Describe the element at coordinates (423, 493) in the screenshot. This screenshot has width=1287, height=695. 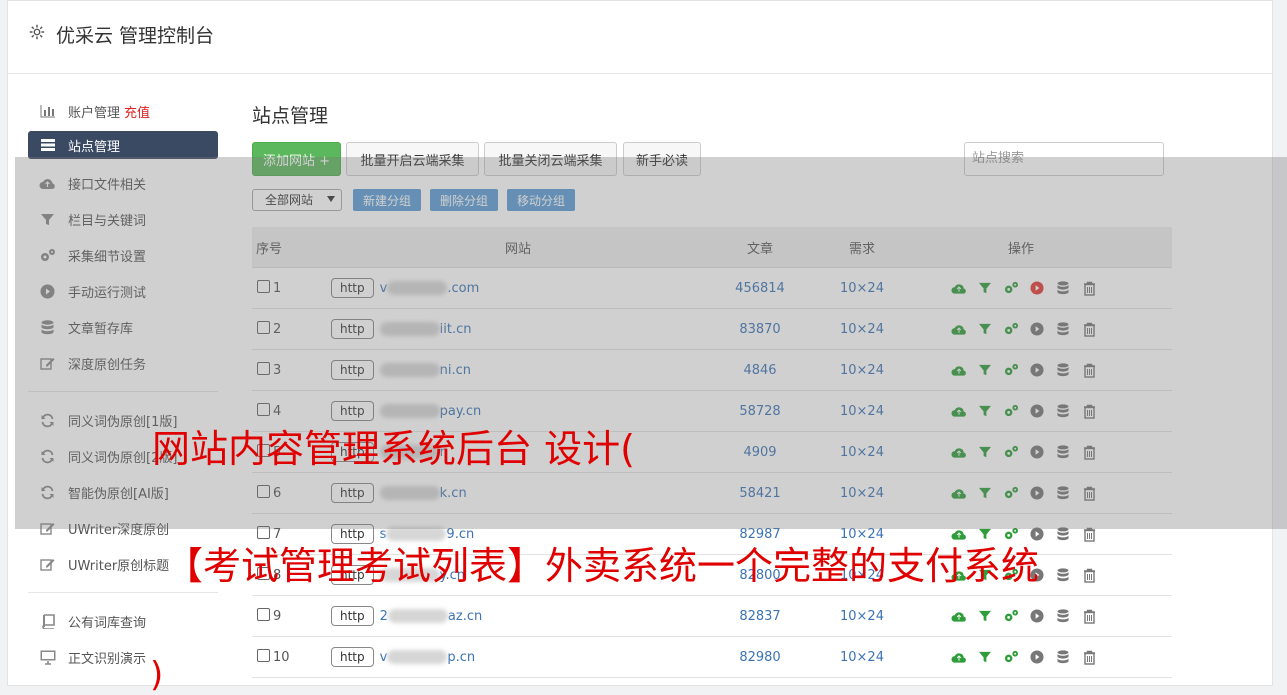
I see `site-link: k.cn` at that location.